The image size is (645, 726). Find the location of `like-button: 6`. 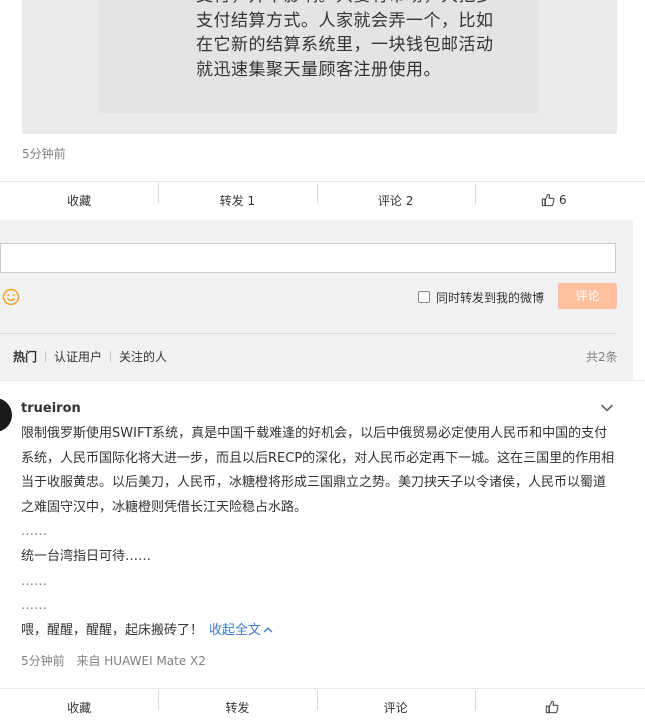

like-button: 6 is located at coordinates (553, 195).